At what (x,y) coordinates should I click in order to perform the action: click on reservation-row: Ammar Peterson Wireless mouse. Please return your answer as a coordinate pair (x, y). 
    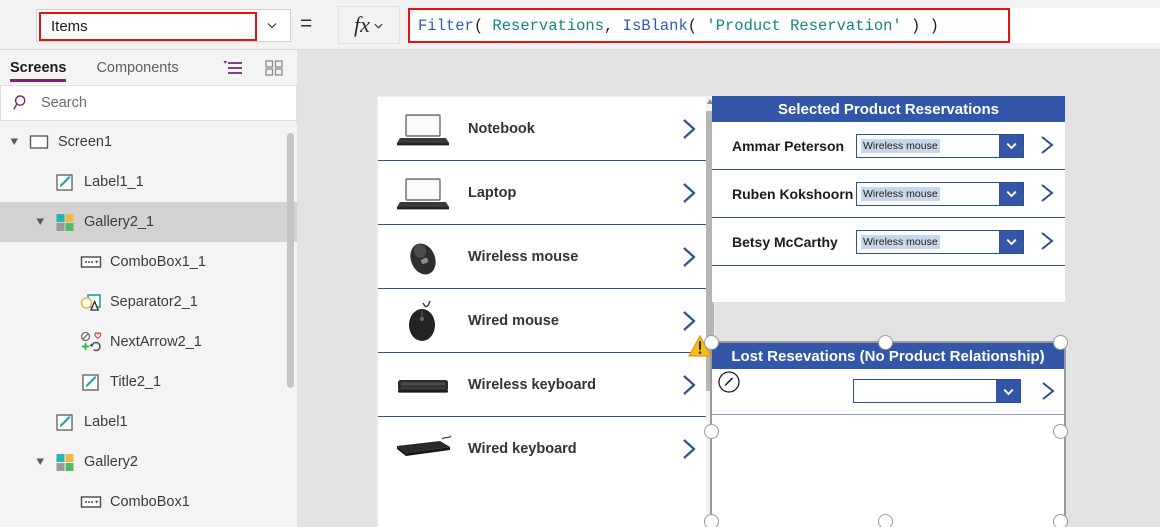
    Looking at the image, I should click on (888, 146).